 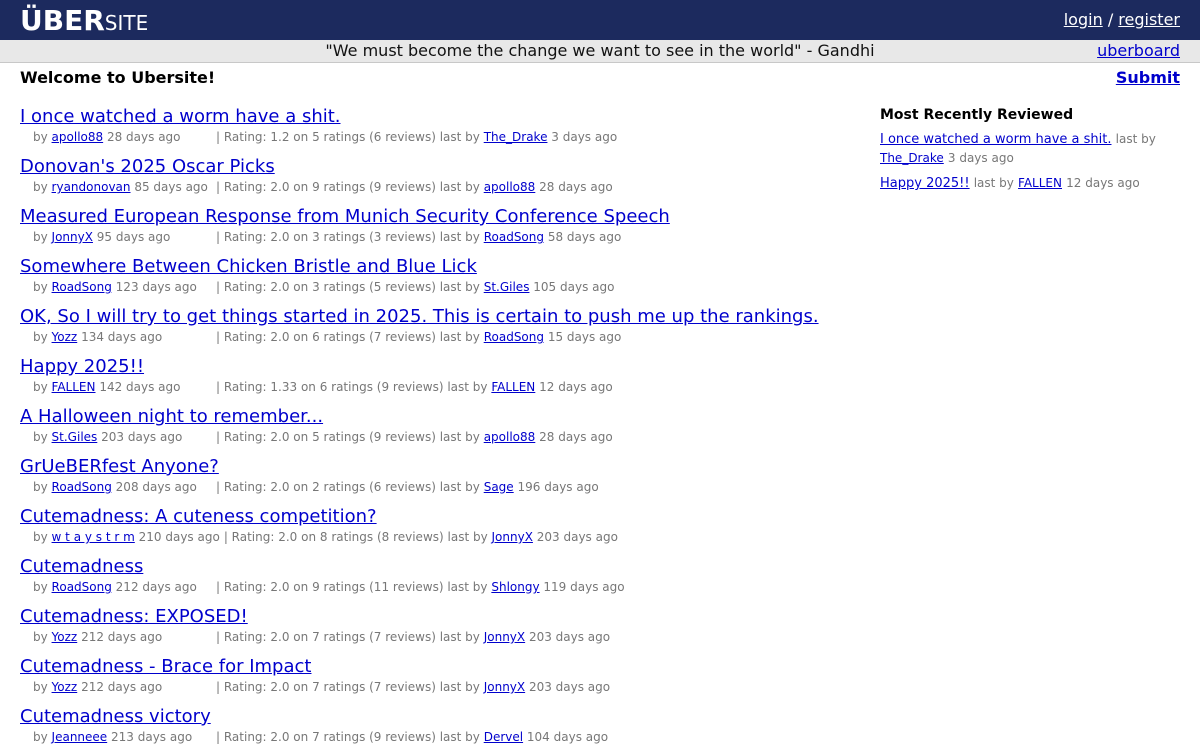 I want to click on story-title-link: I once watched a worm have a shit., so click(x=180, y=117).